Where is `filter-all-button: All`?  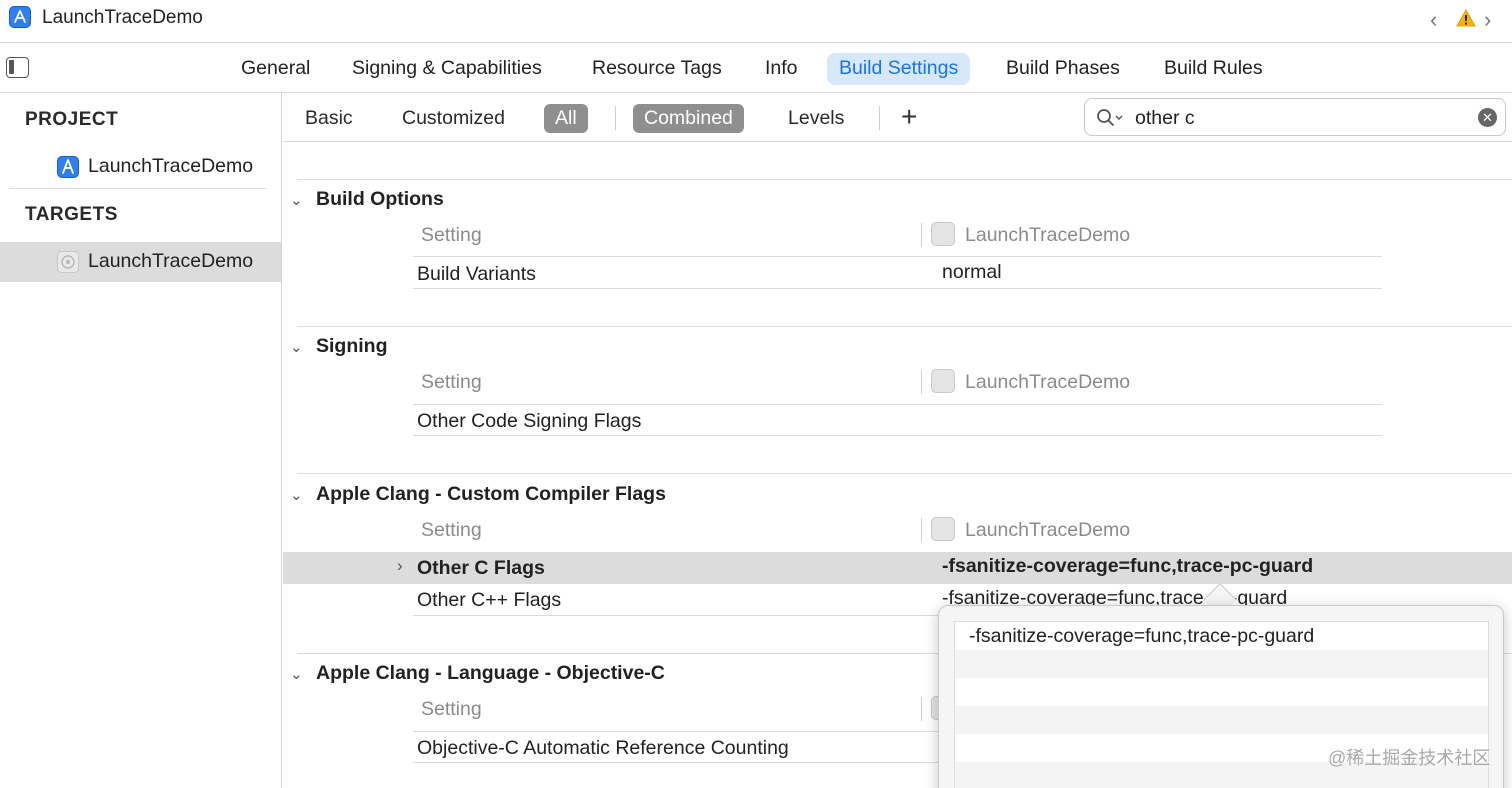 filter-all-button: All is located at coordinates (566, 118).